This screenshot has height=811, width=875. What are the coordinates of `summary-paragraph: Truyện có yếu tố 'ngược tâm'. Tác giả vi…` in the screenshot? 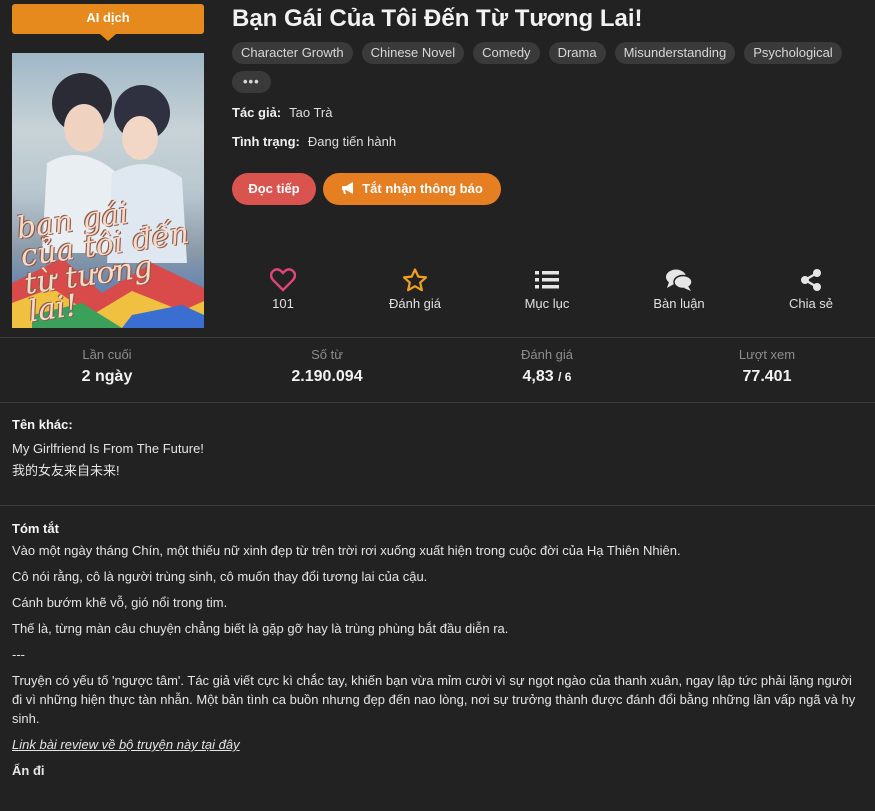 It's located at (434, 699).